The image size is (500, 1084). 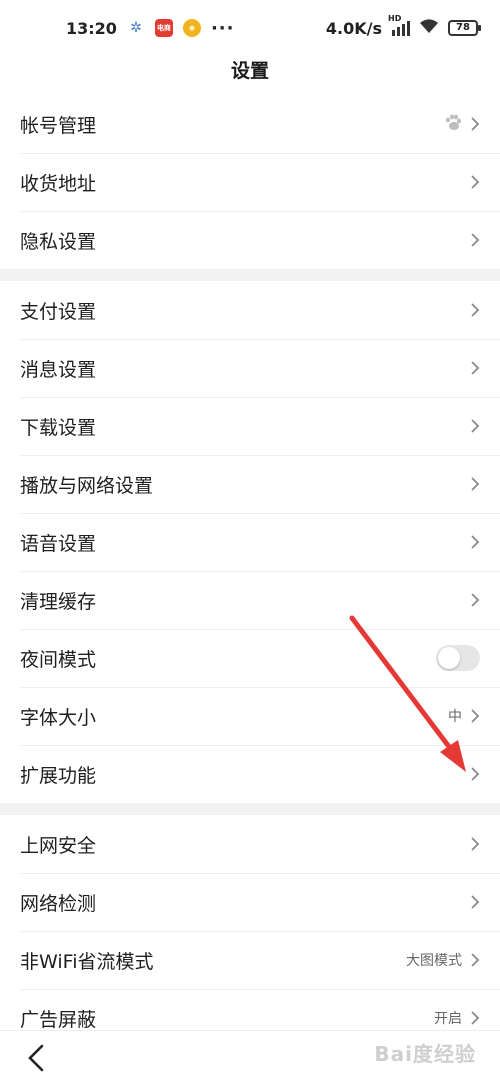 What do you see at coordinates (434, 961) in the screenshot?
I see `data-saver-value: 大图模式` at bounding box center [434, 961].